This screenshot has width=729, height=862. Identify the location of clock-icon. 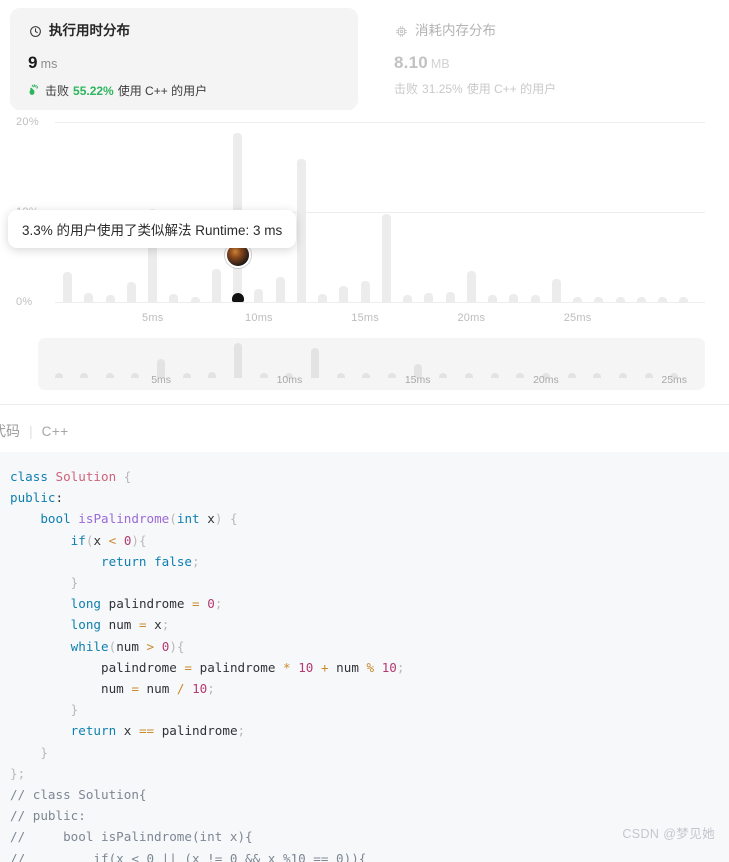
(35, 31).